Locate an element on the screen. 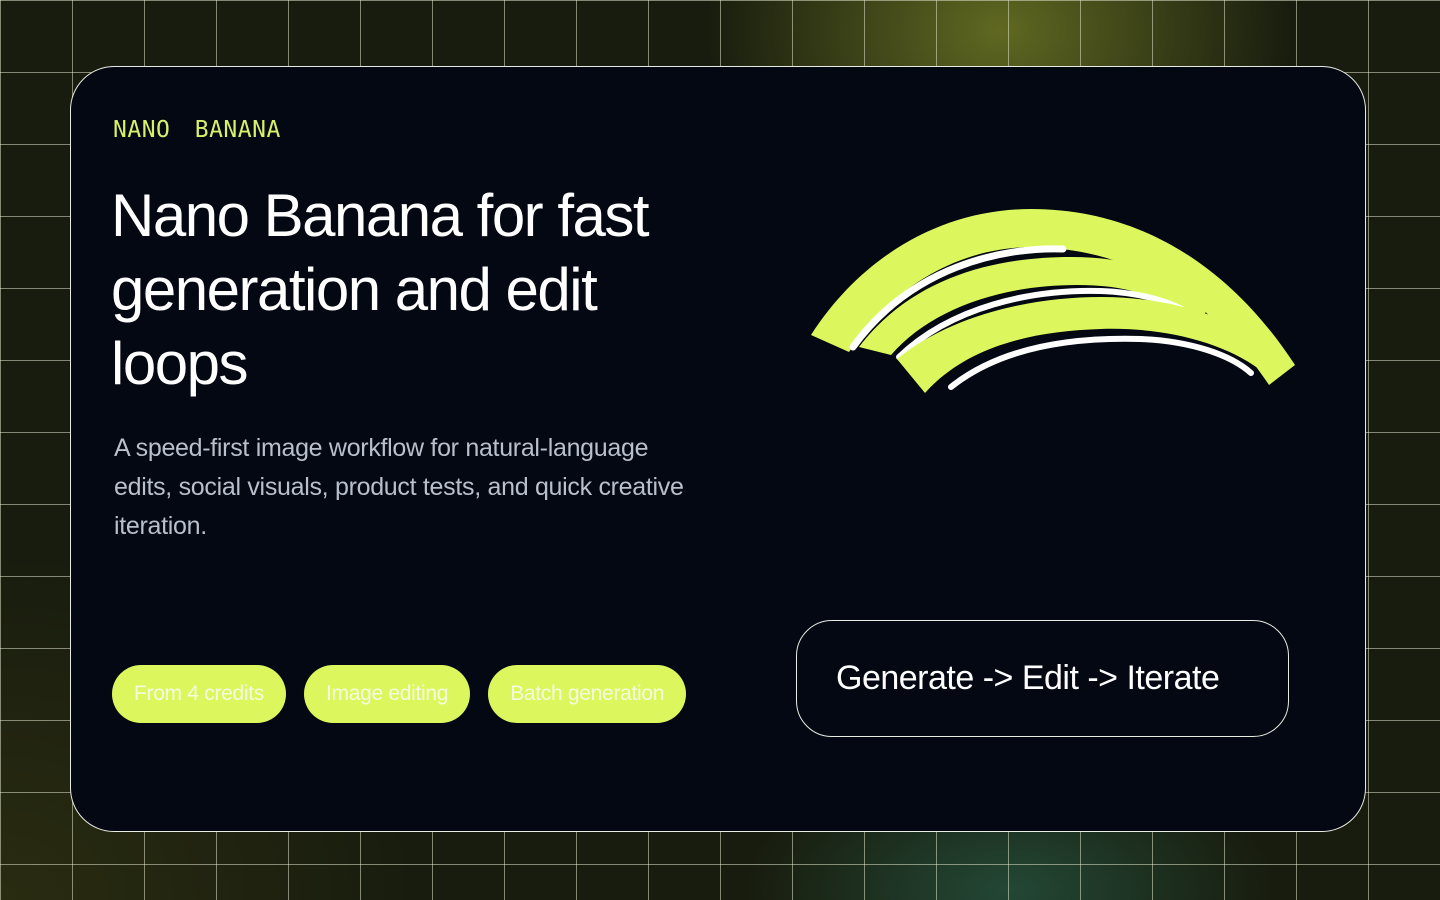 The image size is (1440, 900). chip-image-editing: Image editing is located at coordinates (387, 694).